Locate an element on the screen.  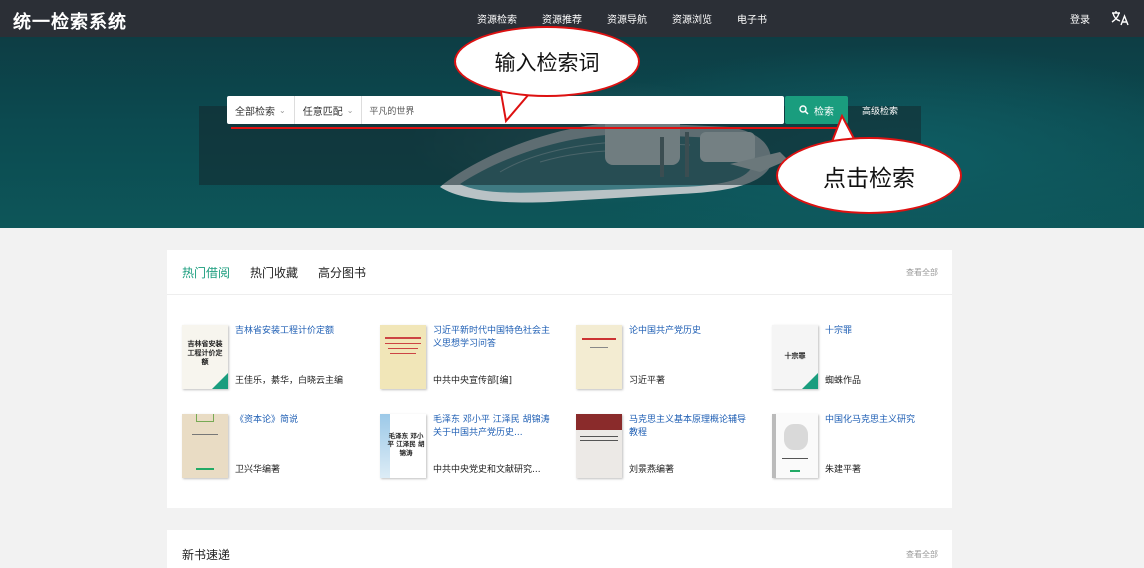
match-mode-select: 任意匹配 ⌄ is located at coordinates (329, 110).